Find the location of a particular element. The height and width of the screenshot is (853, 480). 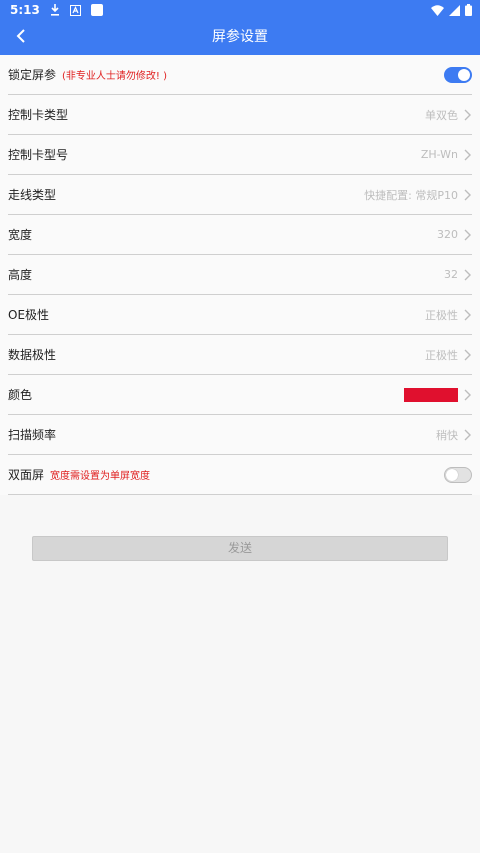

data-polarity-label: 数据极性 is located at coordinates (32, 355).